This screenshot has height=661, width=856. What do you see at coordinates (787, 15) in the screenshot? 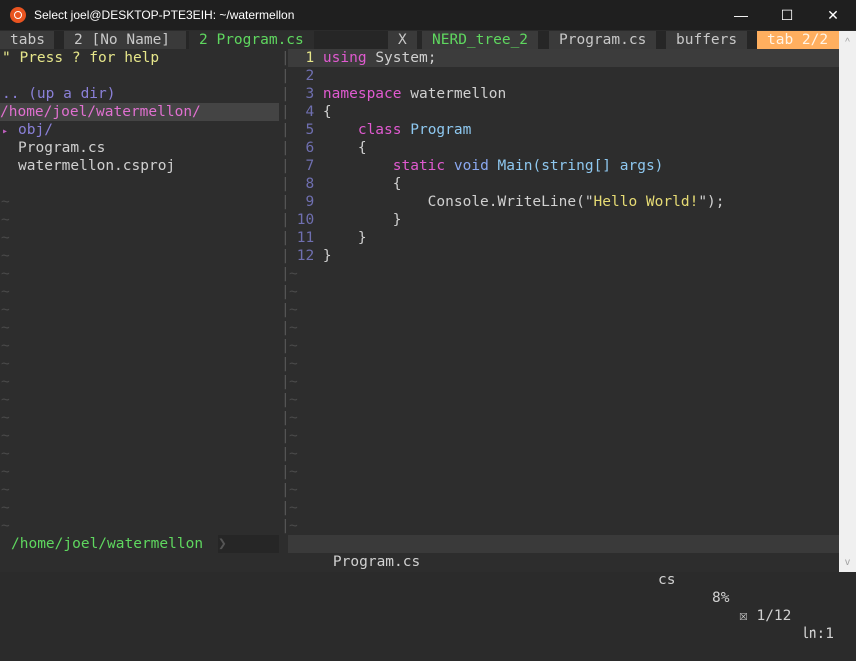
I see `maximize-button: ☐` at bounding box center [787, 15].